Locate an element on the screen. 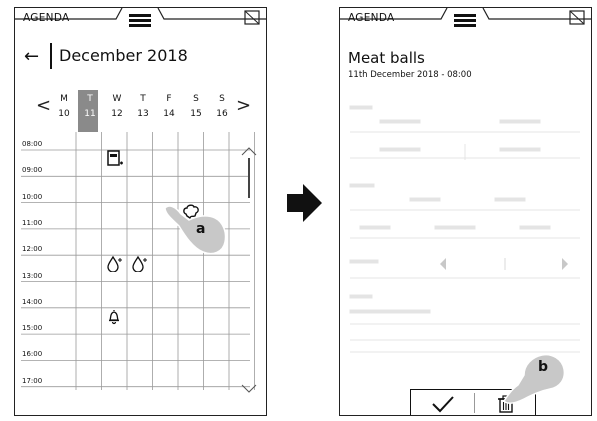 This screenshot has height=421, width=597. time-label: 09:00 is located at coordinates (32, 170).